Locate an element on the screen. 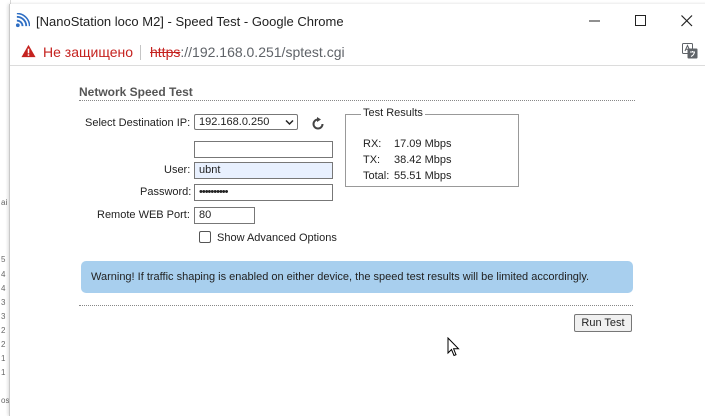  advanced-options-label: Show Advanced Options is located at coordinates (277, 238).